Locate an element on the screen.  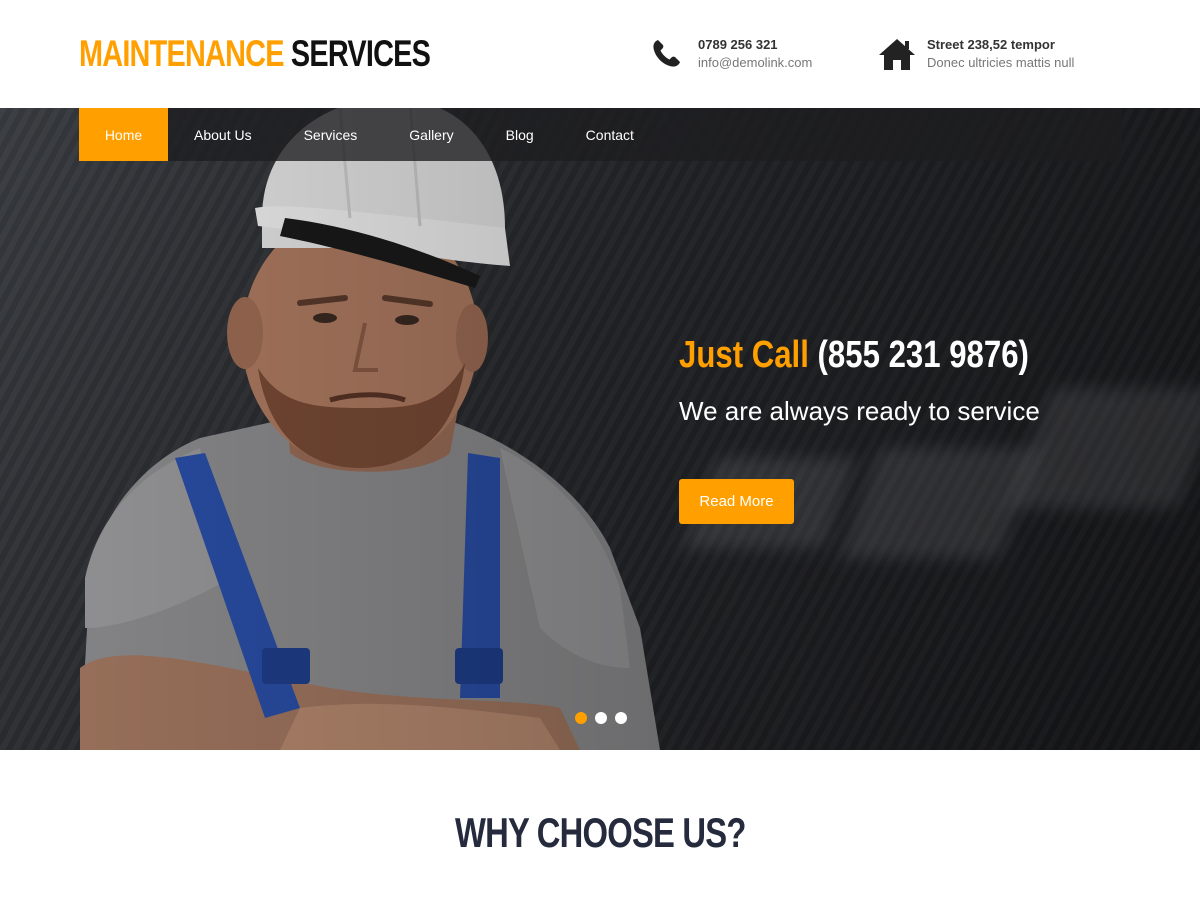
hero-title-phone: (855 231 9876) is located at coordinates (923, 355).